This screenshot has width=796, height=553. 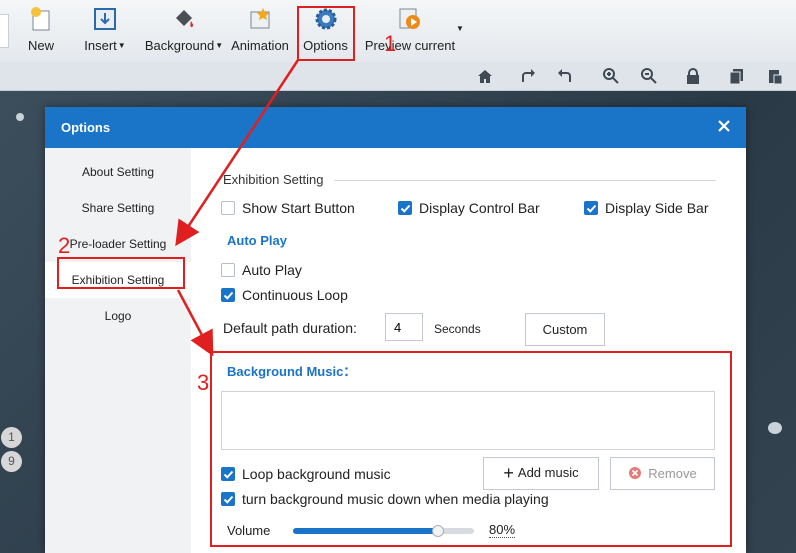 What do you see at coordinates (525, 180) in the screenshot?
I see `section-divider` at bounding box center [525, 180].